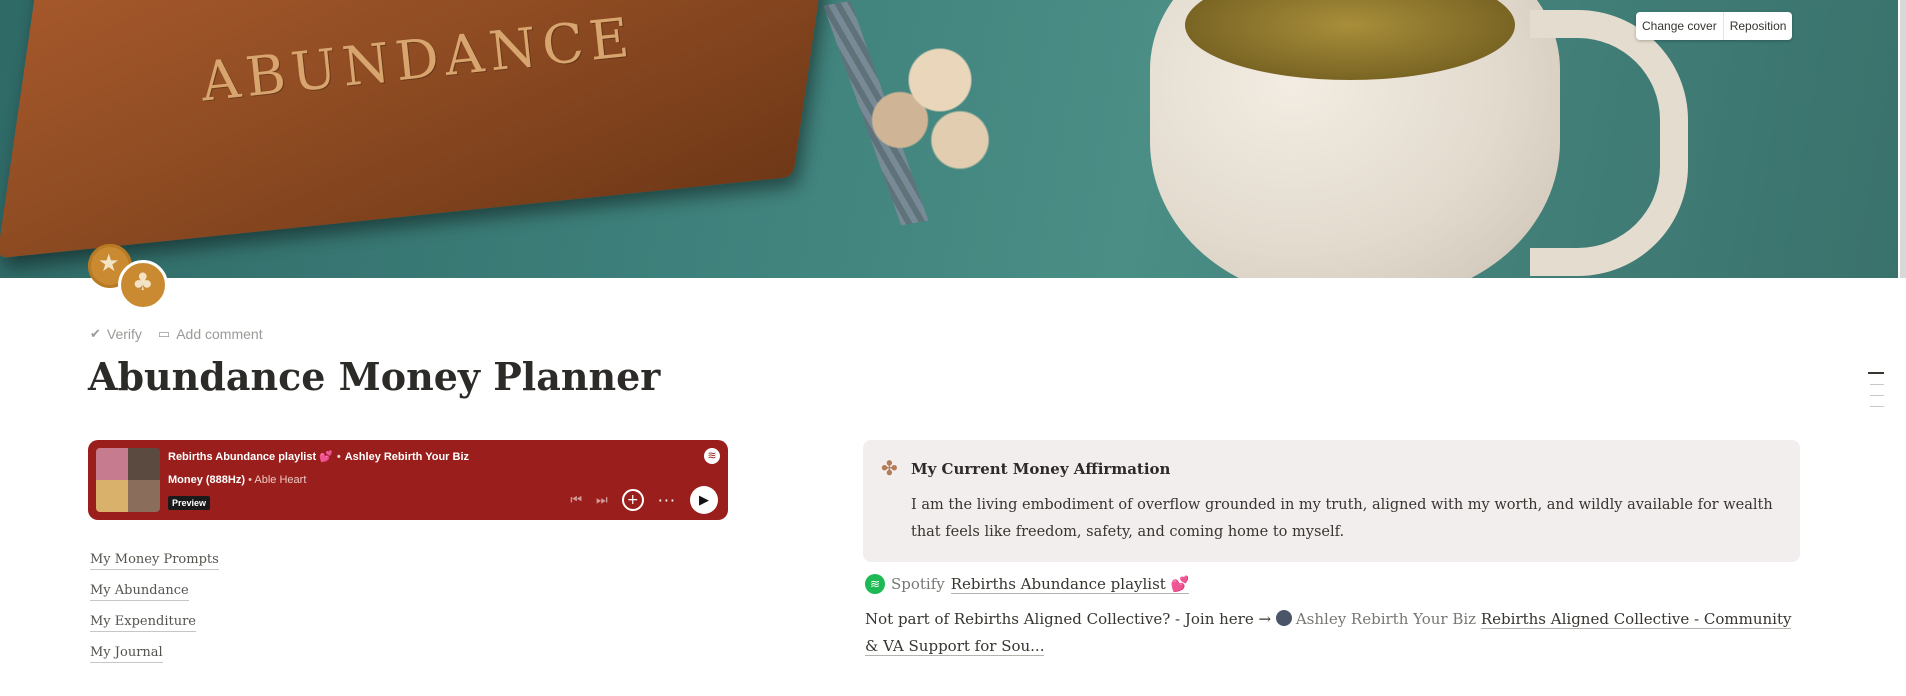  I want to click on verify-button: ✔ Verify, so click(116, 334).